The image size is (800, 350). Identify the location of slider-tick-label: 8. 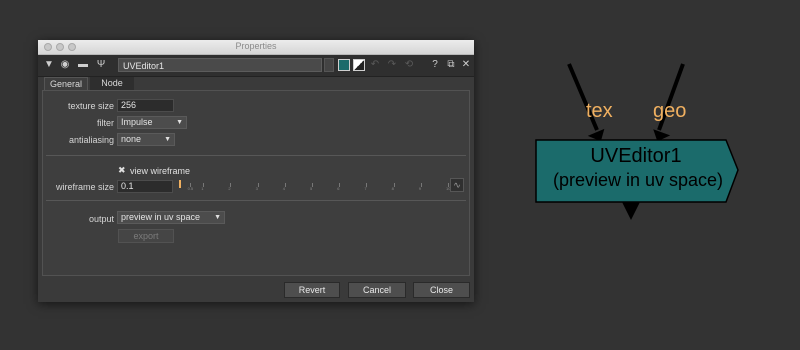
(392, 188).